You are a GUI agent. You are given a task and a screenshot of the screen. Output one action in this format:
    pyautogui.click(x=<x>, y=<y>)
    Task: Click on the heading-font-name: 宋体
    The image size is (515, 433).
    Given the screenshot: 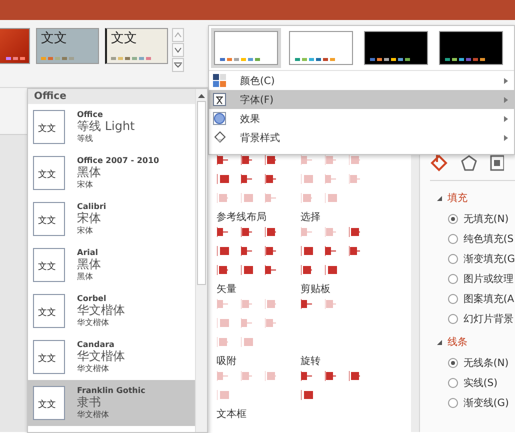 What is the action you would take?
    pyautogui.click(x=89, y=218)
    